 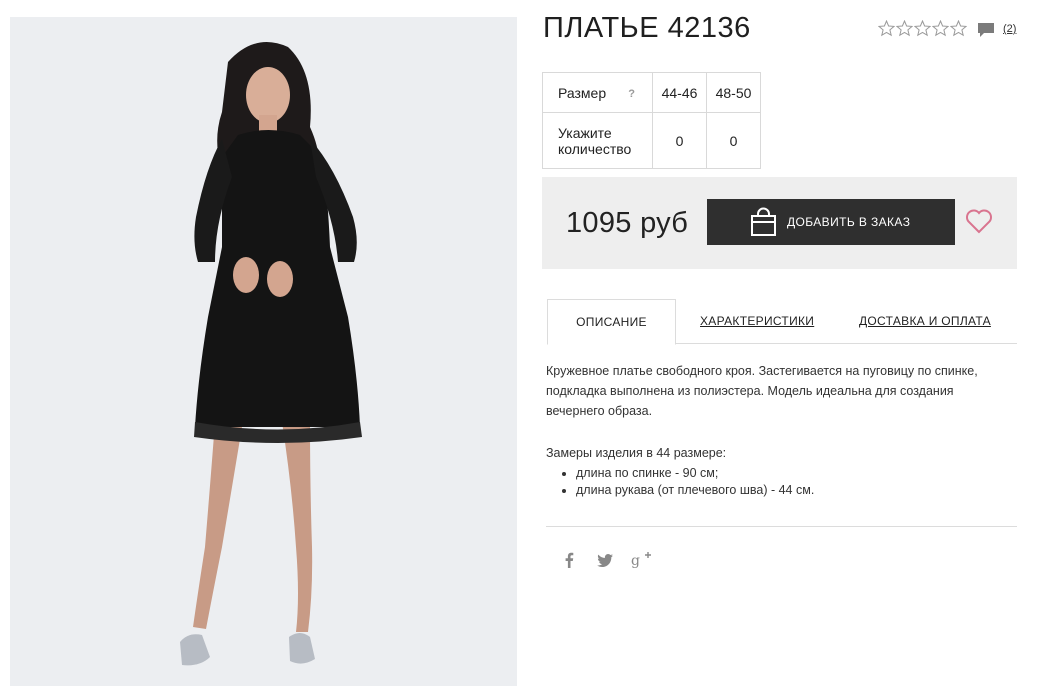 I want to click on measures-title: Замеры изделия в 44 размере:, so click(x=636, y=453).